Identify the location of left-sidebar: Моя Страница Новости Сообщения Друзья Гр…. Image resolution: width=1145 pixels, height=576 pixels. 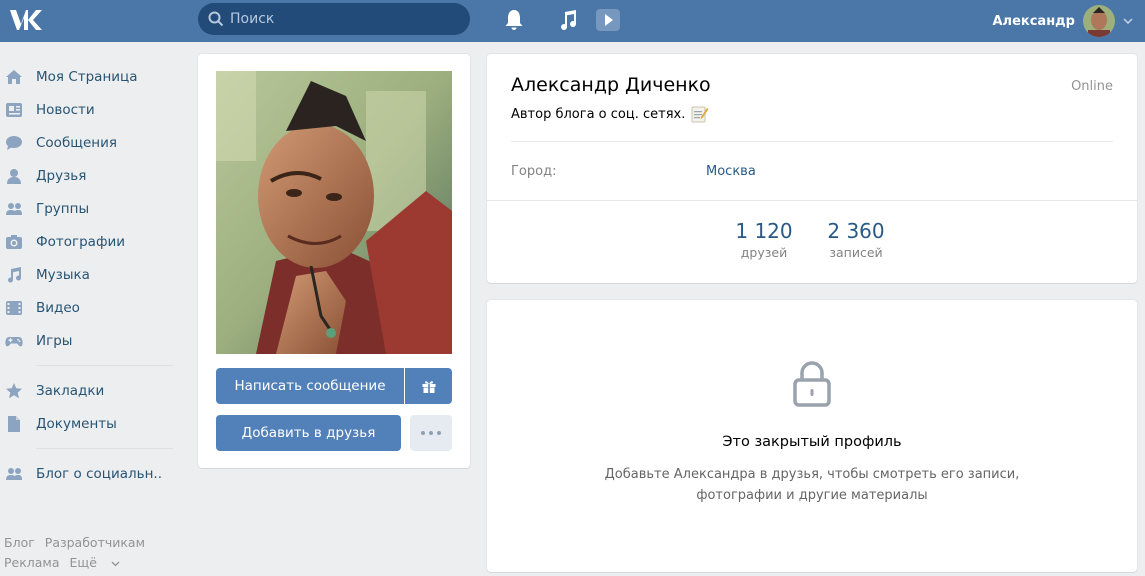
(87, 275).